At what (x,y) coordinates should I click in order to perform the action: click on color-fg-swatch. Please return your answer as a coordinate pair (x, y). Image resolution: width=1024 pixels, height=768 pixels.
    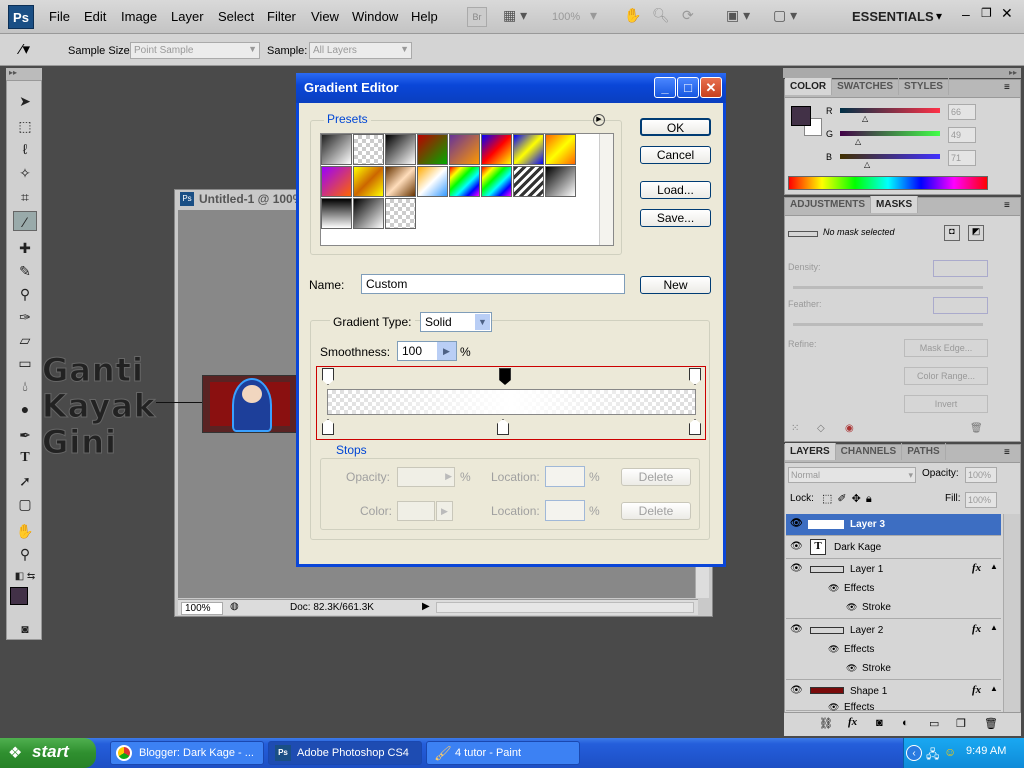
    Looking at the image, I should click on (801, 116).